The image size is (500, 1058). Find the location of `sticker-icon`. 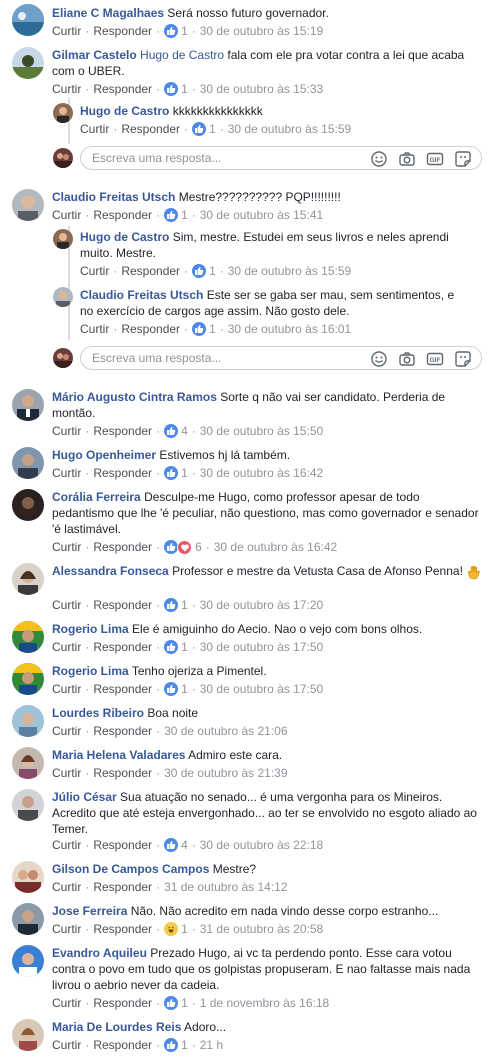

sticker-icon is located at coordinates (463, 359).